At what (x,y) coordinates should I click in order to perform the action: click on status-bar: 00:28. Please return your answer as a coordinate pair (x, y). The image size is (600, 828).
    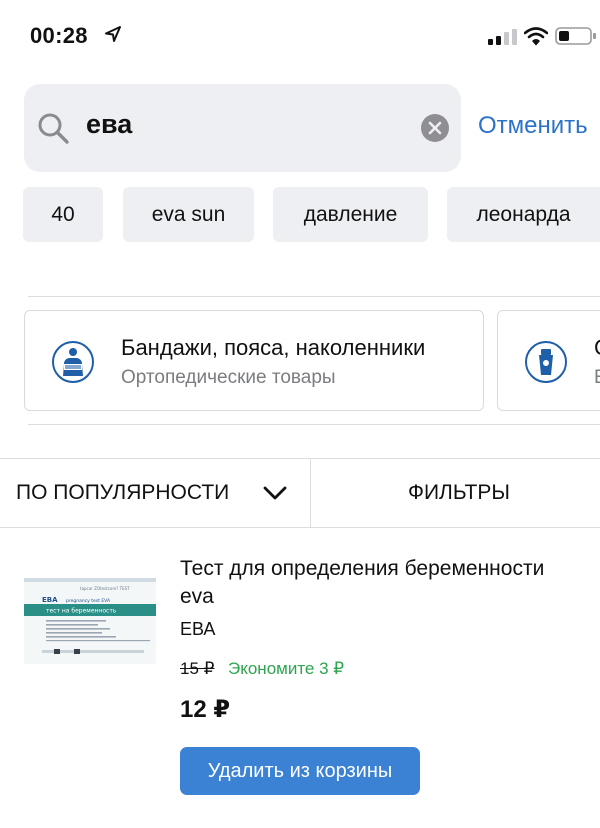
    Looking at the image, I should click on (300, 38).